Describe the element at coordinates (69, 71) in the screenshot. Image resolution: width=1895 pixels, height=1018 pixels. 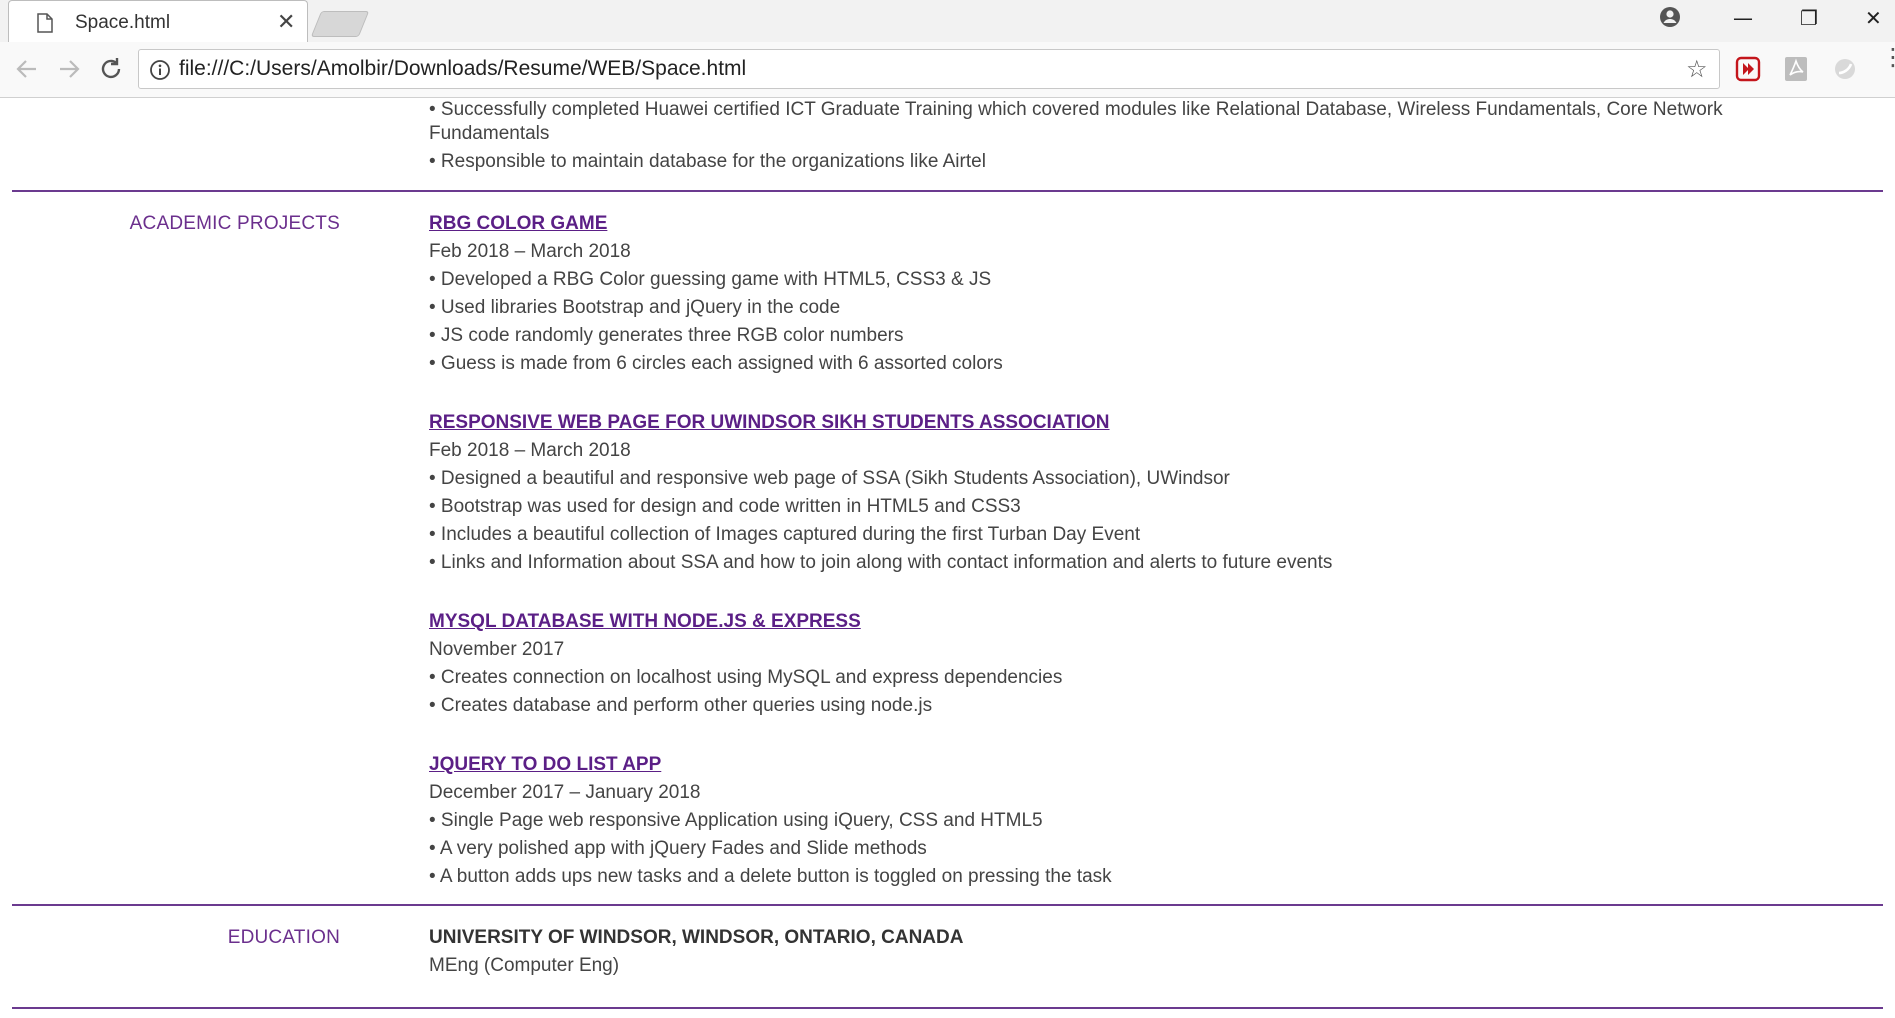
I see `forward-arrow-icon` at that location.